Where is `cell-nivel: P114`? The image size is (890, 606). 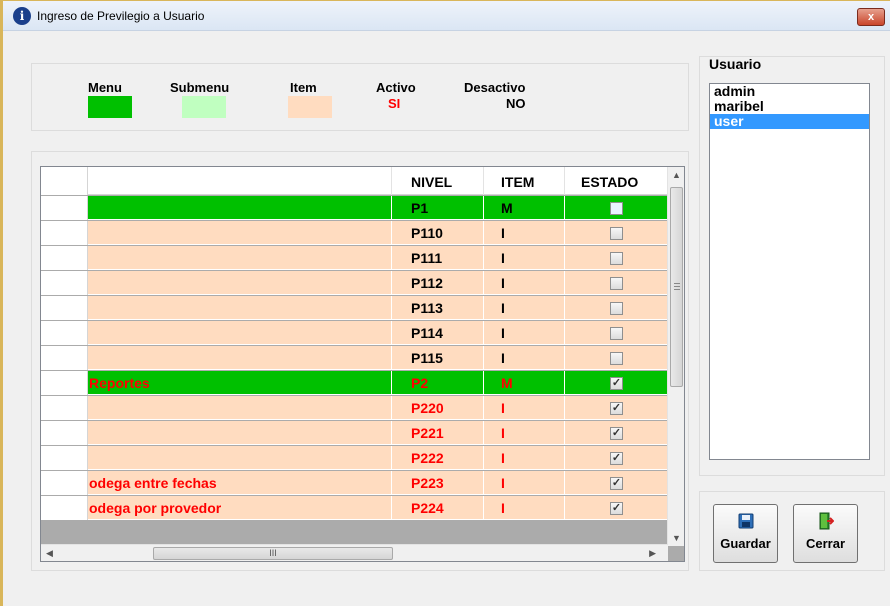 cell-nivel: P114 is located at coordinates (438, 333).